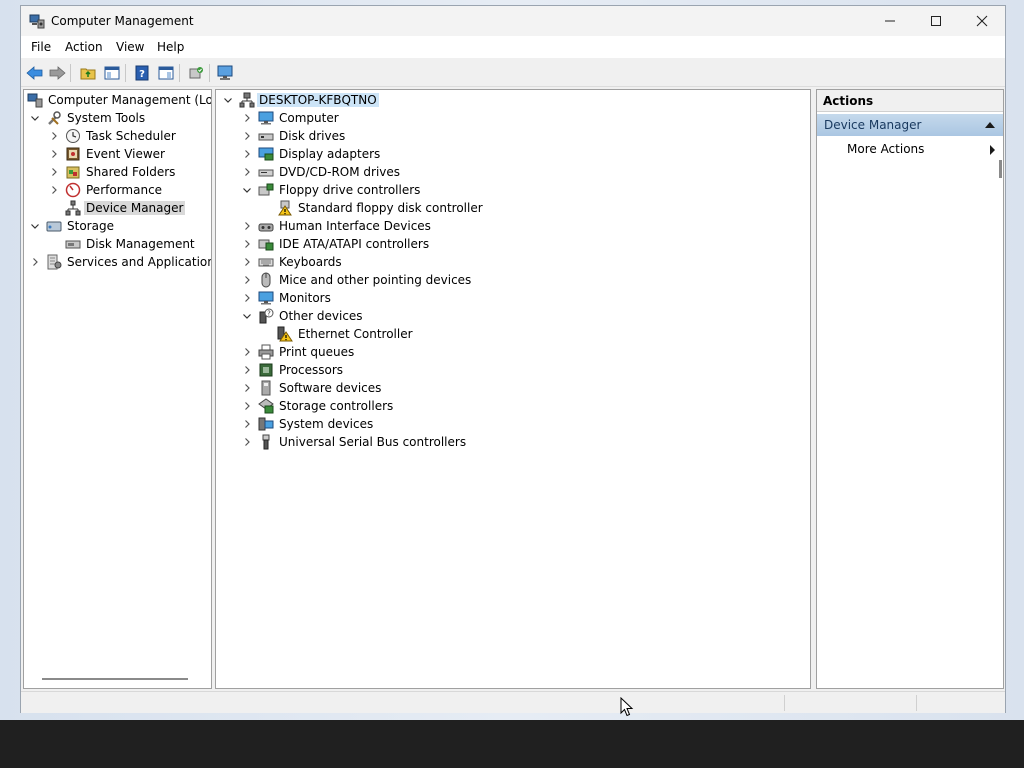 The width and height of the screenshot is (1024, 768). I want to click on tree-item-services-and-applications: Services and Applications, so click(117, 262).